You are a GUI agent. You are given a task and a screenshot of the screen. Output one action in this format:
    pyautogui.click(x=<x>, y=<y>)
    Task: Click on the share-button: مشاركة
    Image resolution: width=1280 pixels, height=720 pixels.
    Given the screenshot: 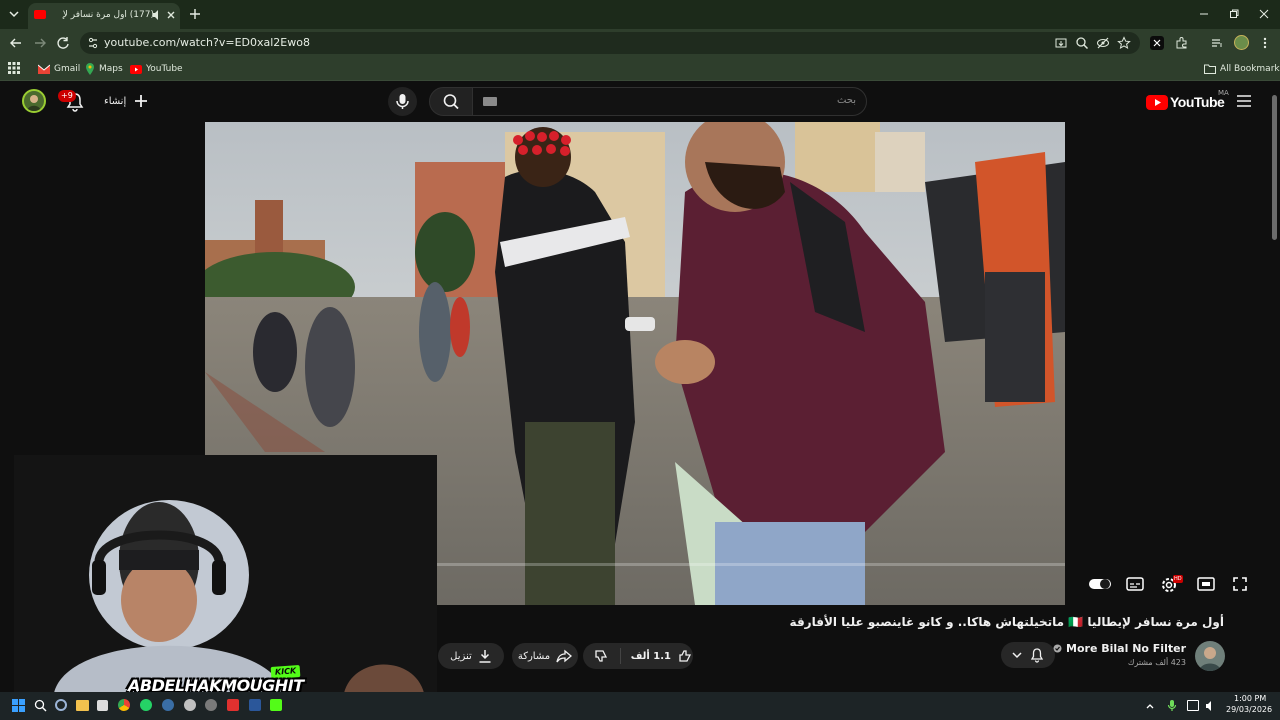 What is the action you would take?
    pyautogui.click(x=545, y=656)
    